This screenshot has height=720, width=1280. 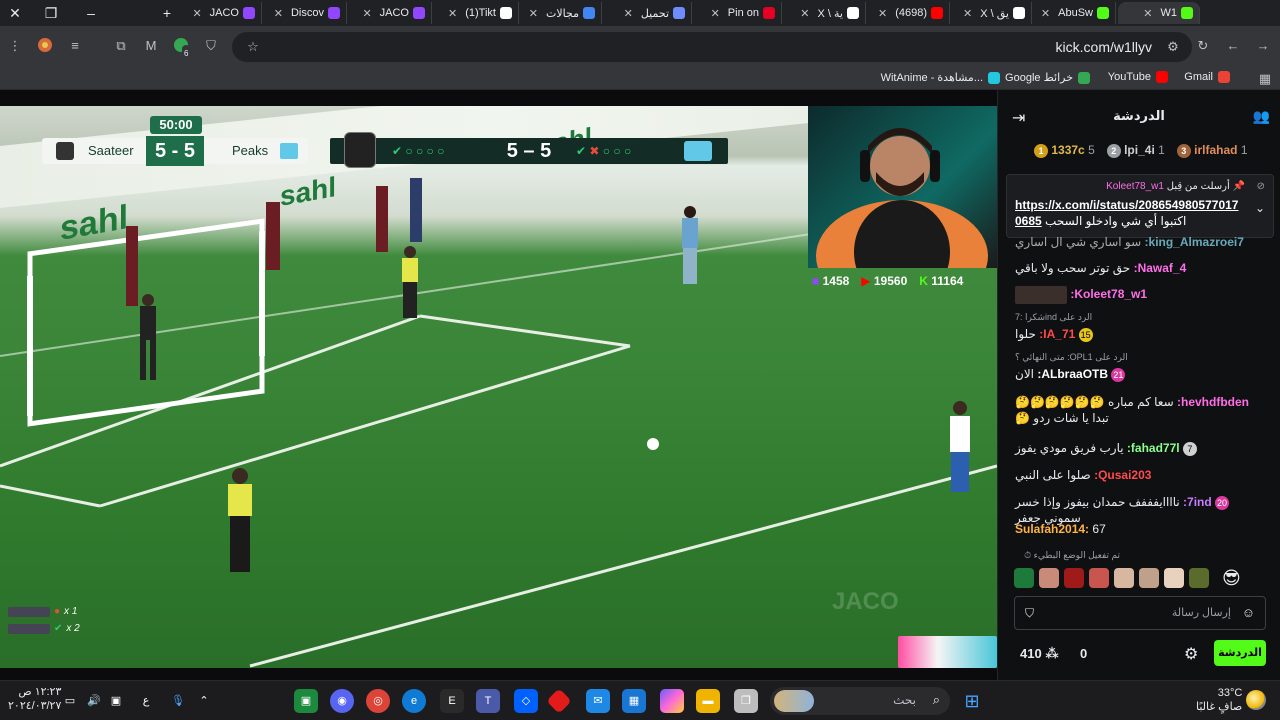 What do you see at coordinates (1212, 150) in the screenshot?
I see `leader-3: 3 irlfahad 1` at bounding box center [1212, 150].